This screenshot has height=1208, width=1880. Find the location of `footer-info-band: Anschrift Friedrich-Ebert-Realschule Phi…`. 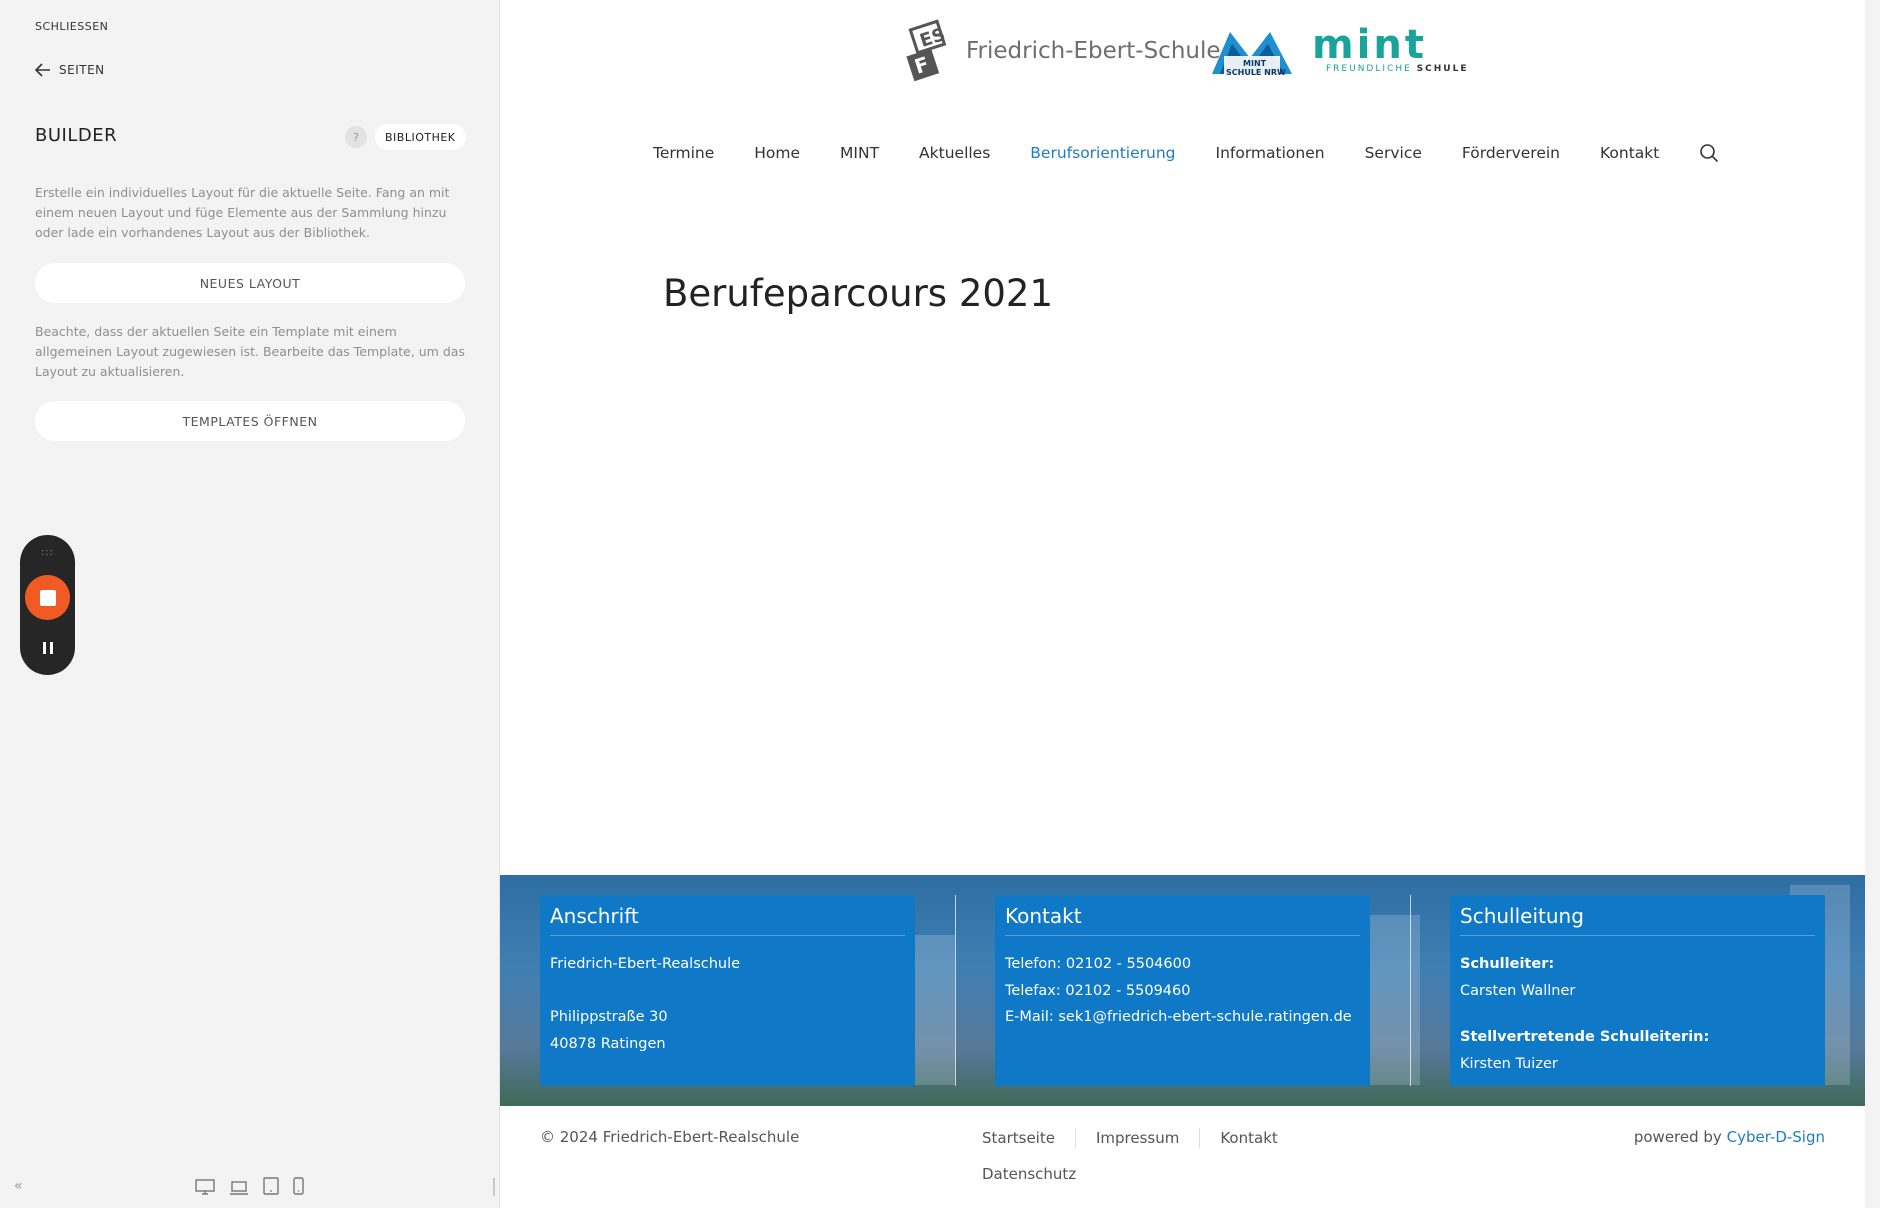

footer-info-band: Anschrift Friedrich-Ebert-Realschule Phi… is located at coordinates (1182, 990).